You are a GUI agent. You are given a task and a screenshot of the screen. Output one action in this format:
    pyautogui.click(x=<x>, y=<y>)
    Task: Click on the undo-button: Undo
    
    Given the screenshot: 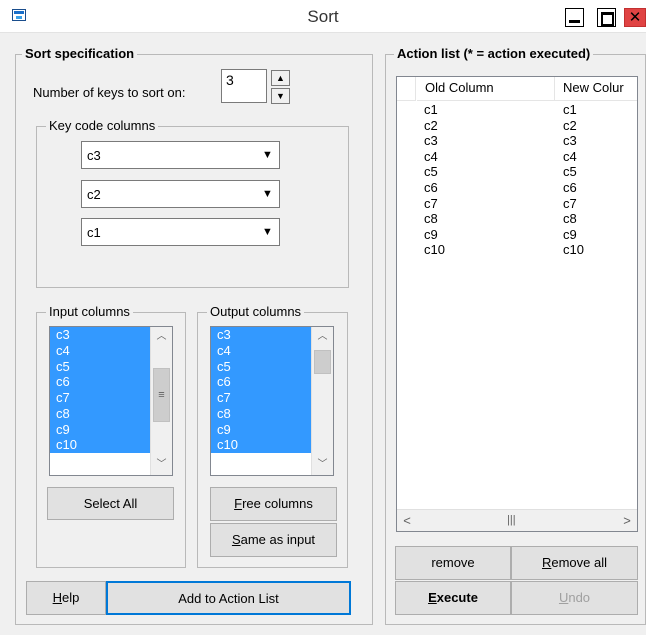 What is the action you would take?
    pyautogui.click(x=574, y=598)
    